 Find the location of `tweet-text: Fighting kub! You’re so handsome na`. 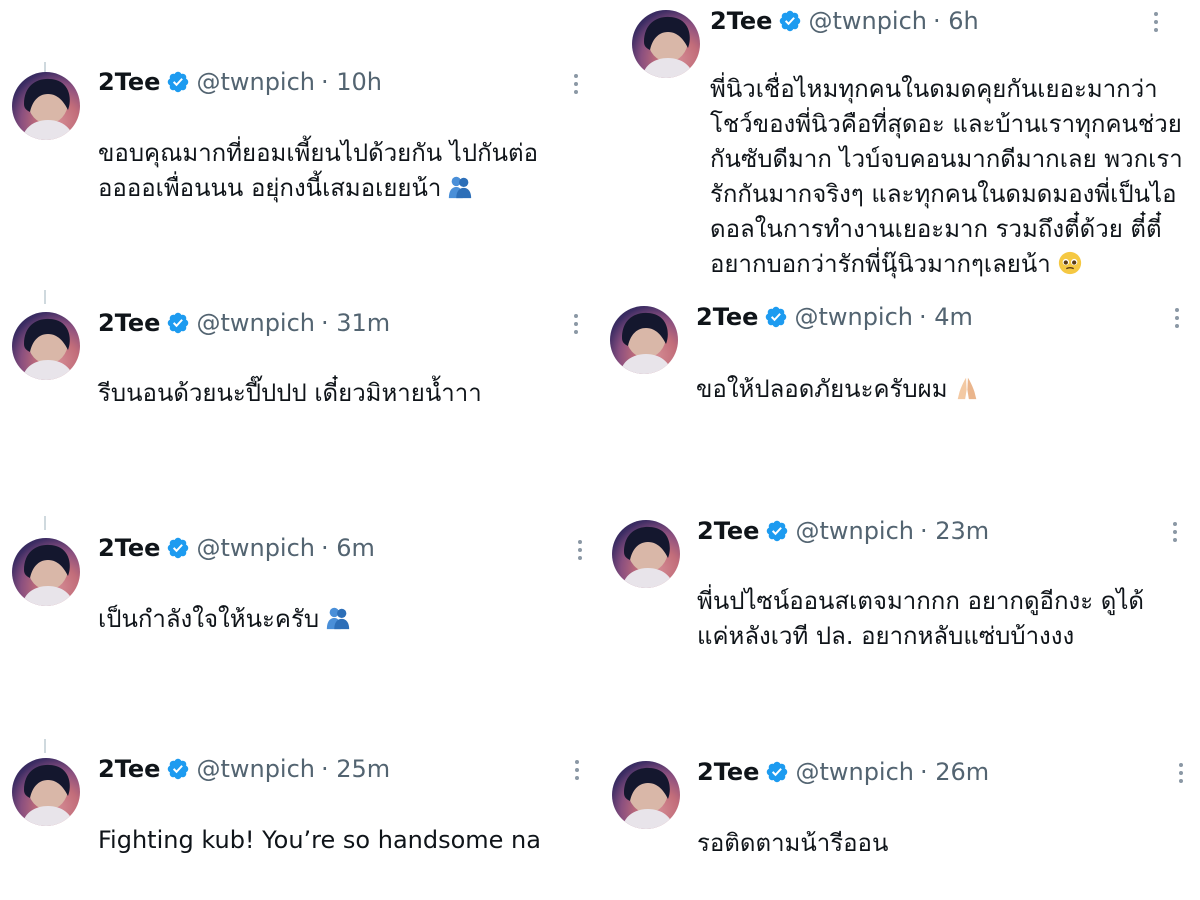

tweet-text: Fighting kub! You’re so handsome na is located at coordinates (319, 840).